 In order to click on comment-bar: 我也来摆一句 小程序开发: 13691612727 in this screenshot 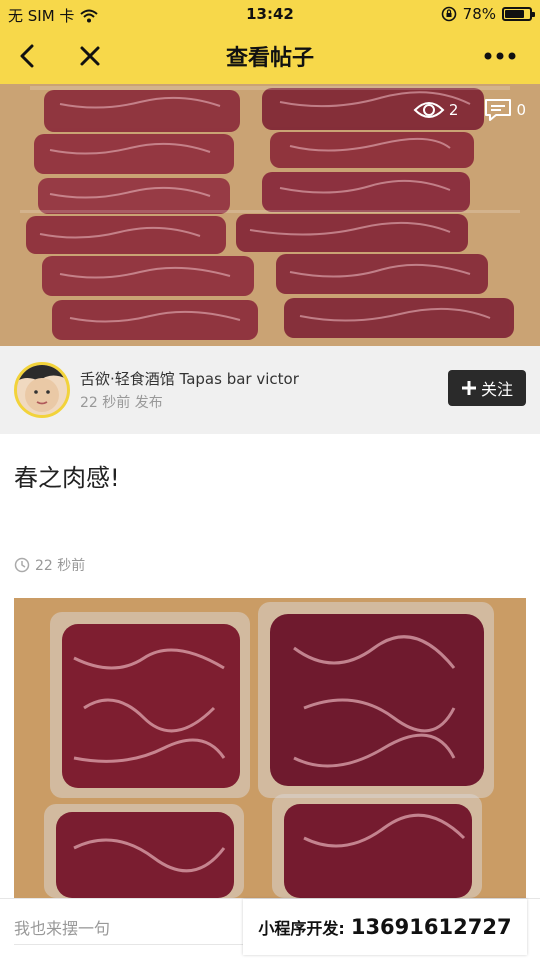, I will do `click(270, 929)`.